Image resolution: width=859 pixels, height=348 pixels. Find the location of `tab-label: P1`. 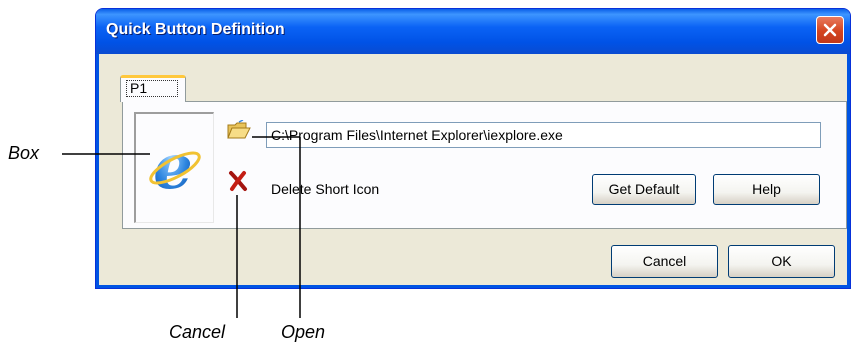

tab-label: P1 is located at coordinates (152, 88).